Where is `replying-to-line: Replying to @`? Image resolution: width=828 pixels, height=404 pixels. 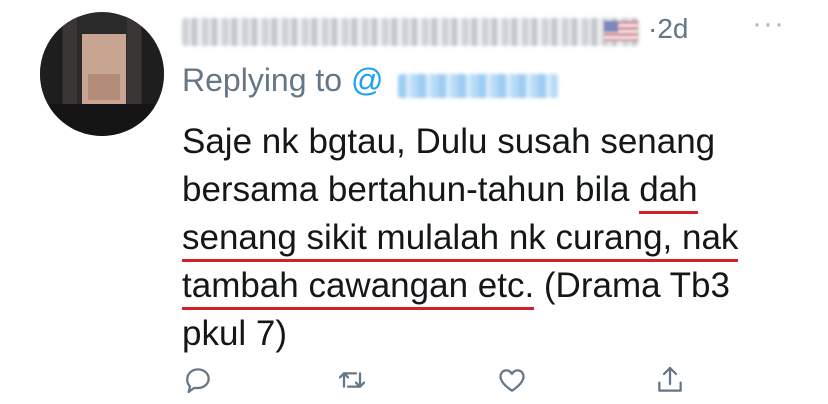 replying-to-line: Replying to @ is located at coordinates (282, 80).